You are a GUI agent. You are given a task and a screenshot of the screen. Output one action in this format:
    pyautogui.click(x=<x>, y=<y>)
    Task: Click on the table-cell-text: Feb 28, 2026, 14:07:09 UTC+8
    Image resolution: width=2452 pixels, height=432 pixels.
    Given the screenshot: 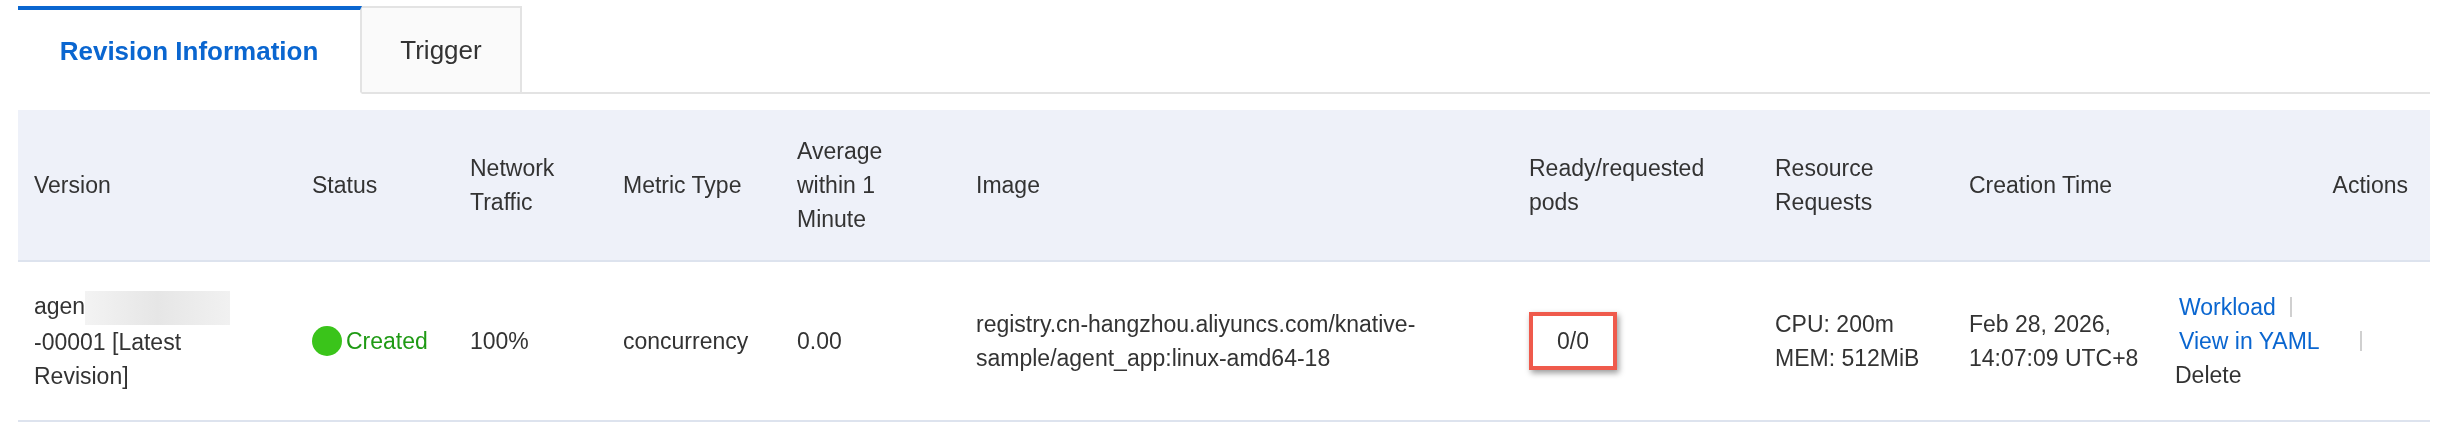 What is the action you would take?
    pyautogui.click(x=2054, y=341)
    